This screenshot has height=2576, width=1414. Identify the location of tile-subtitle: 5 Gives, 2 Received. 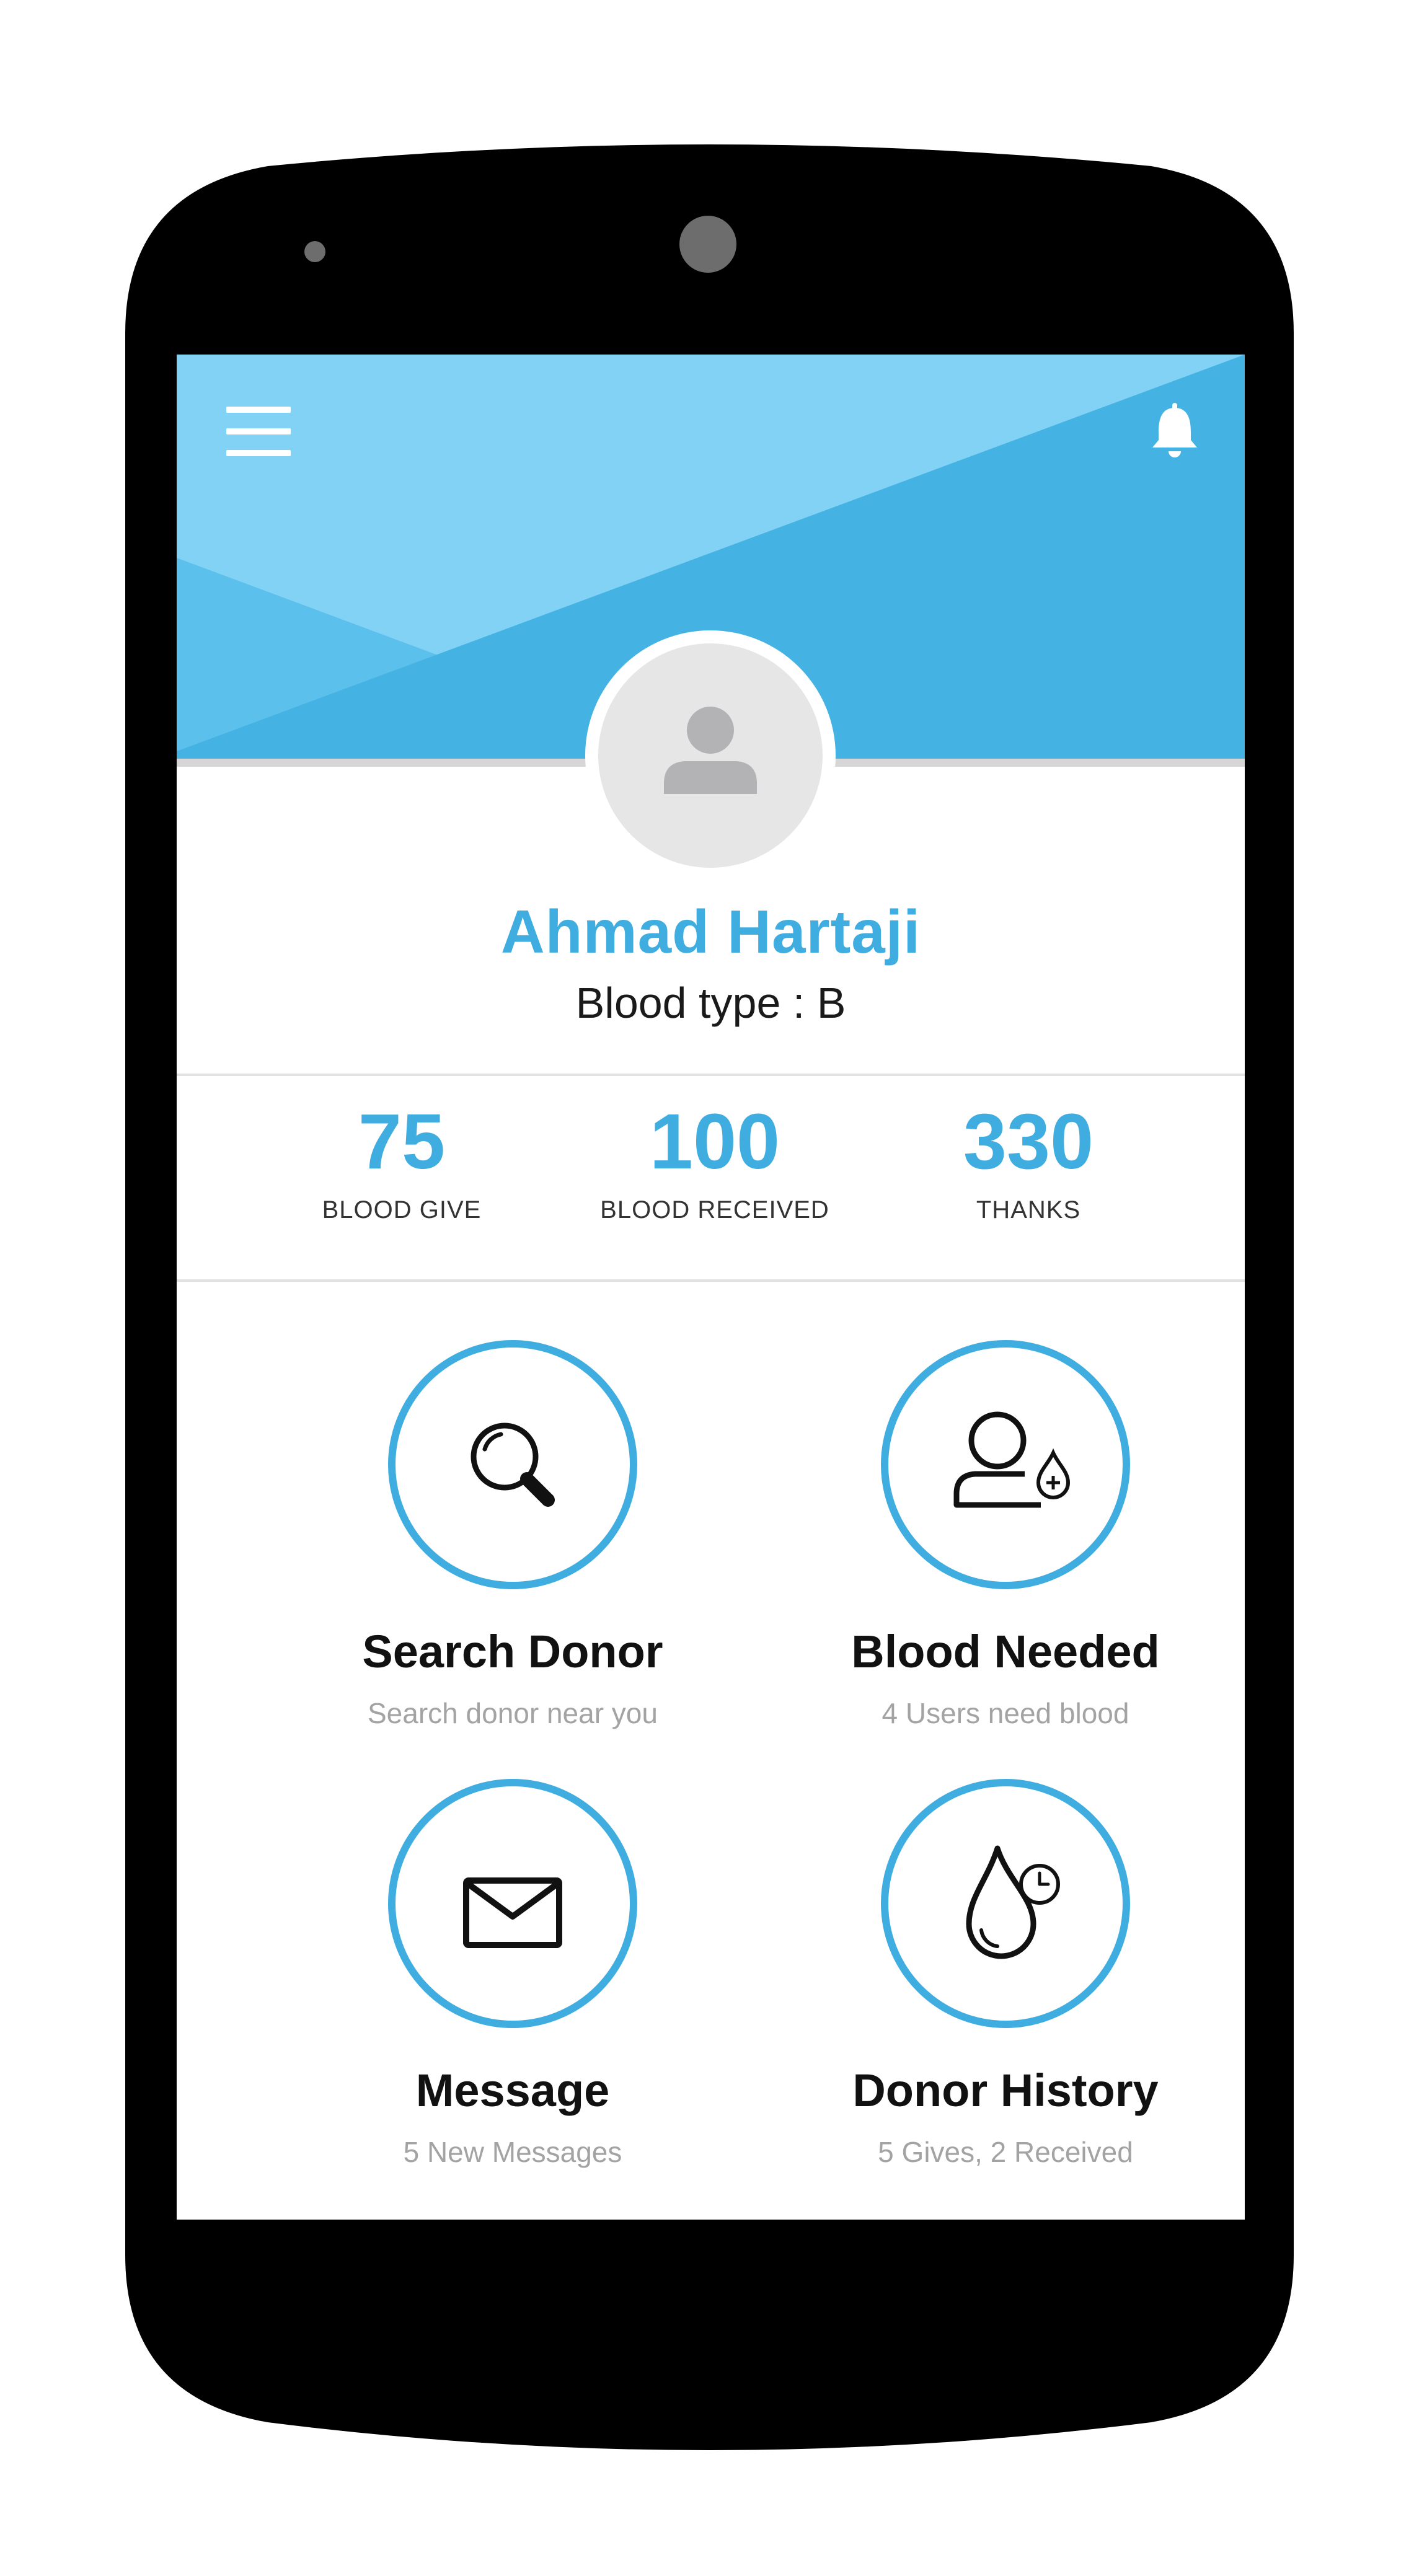
(1005, 2152).